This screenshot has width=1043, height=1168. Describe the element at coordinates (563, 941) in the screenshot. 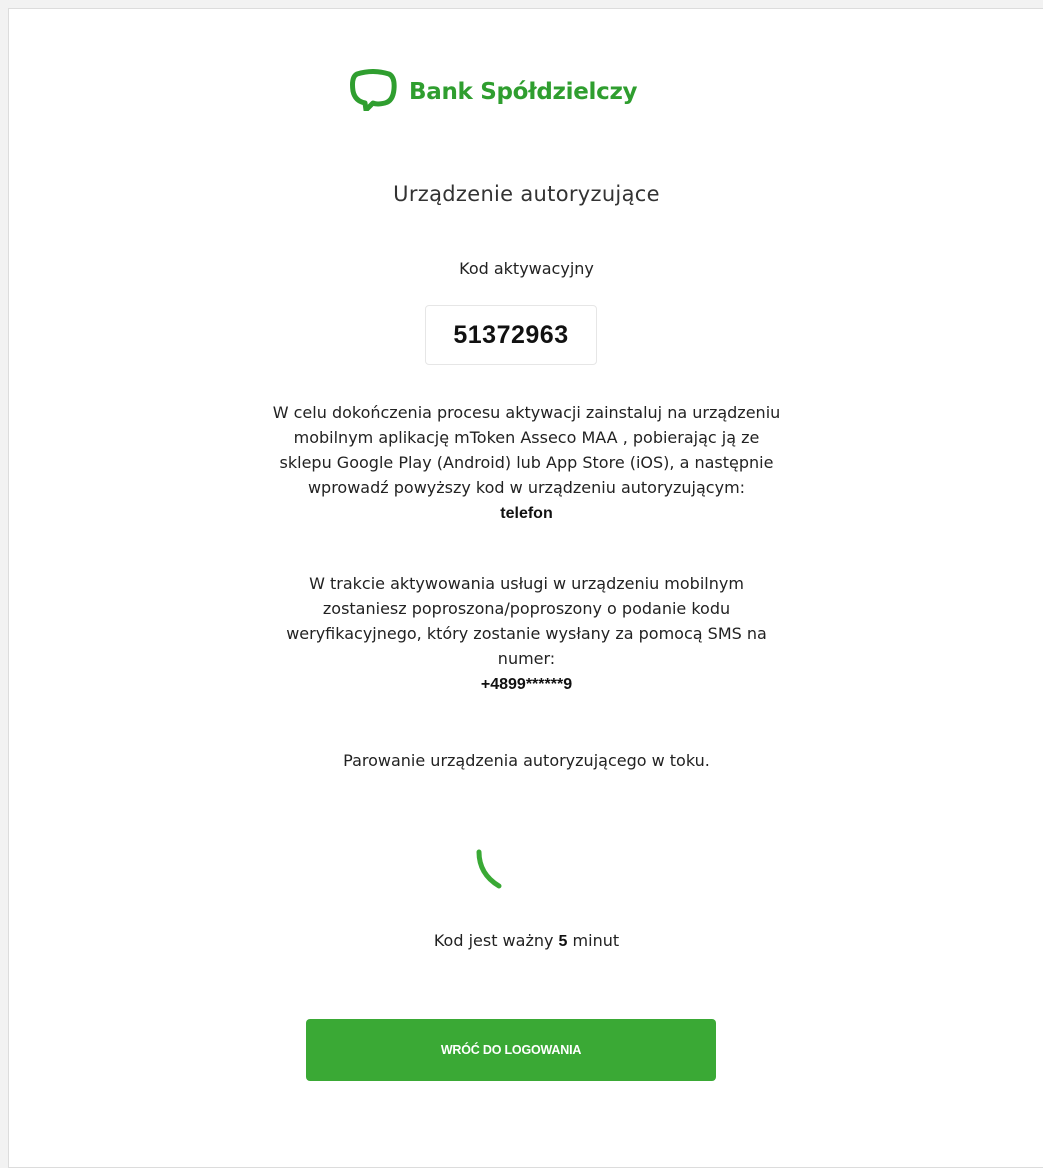

I see `validity-minutes: 5` at that location.